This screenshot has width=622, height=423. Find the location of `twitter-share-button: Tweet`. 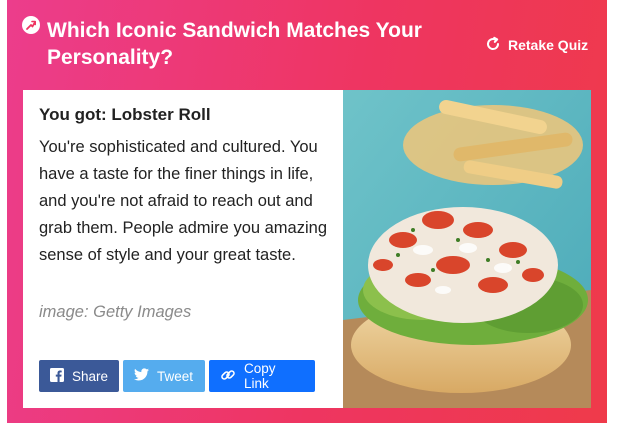

twitter-share-button: Tweet is located at coordinates (164, 376).